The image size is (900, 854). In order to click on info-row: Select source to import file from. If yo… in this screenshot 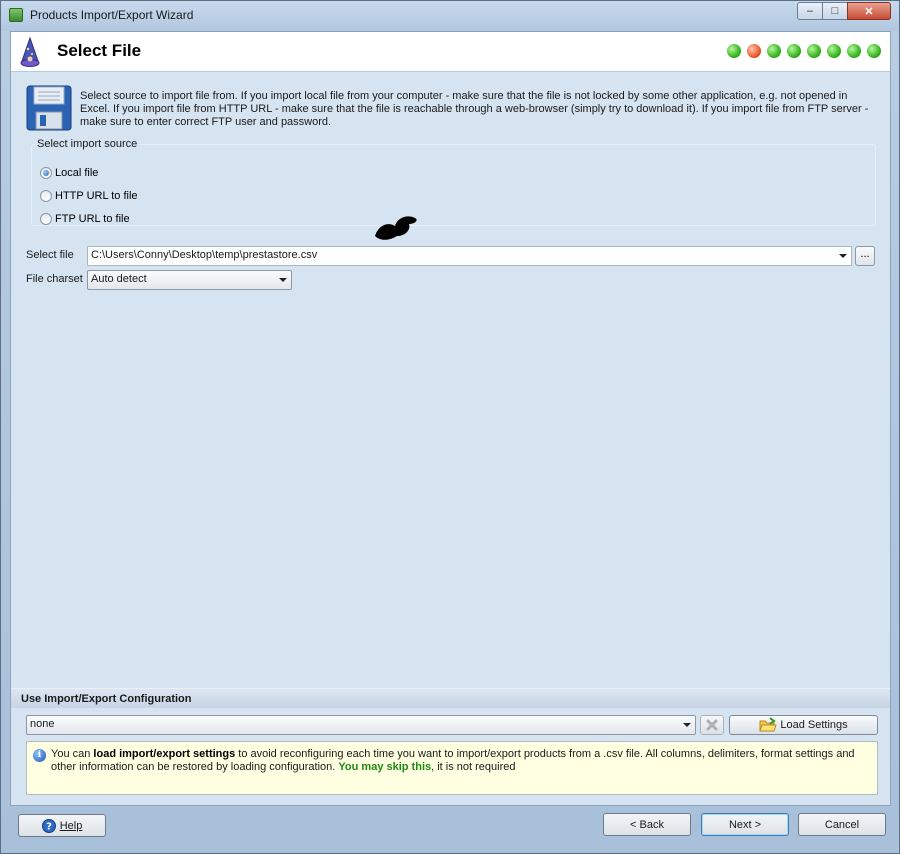, I will do `click(456, 110)`.